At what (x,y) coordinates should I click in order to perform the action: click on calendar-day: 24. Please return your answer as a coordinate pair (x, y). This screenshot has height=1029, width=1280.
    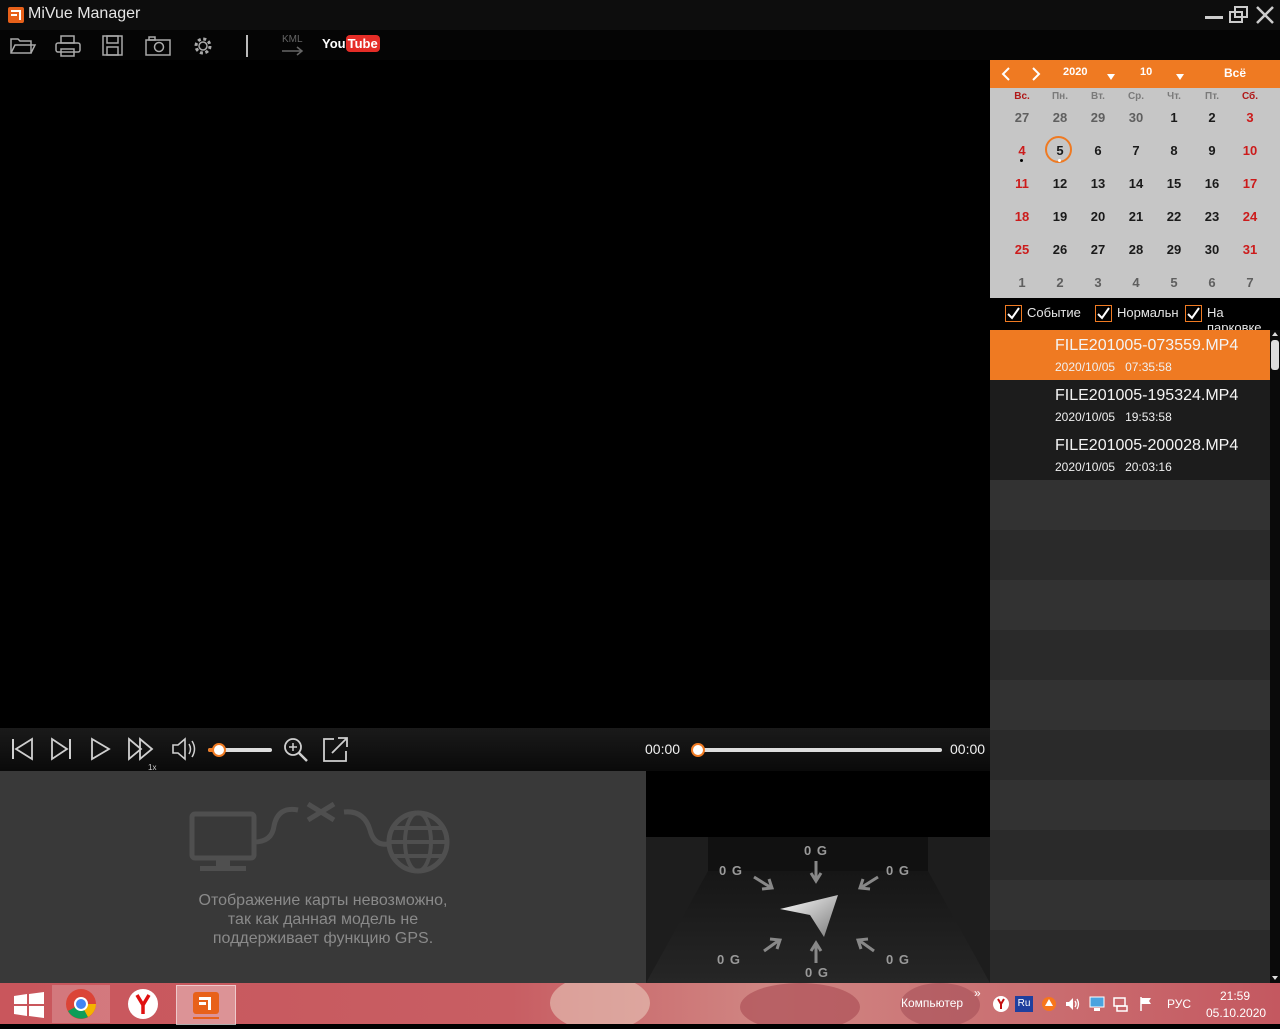
    Looking at the image, I should click on (1250, 216).